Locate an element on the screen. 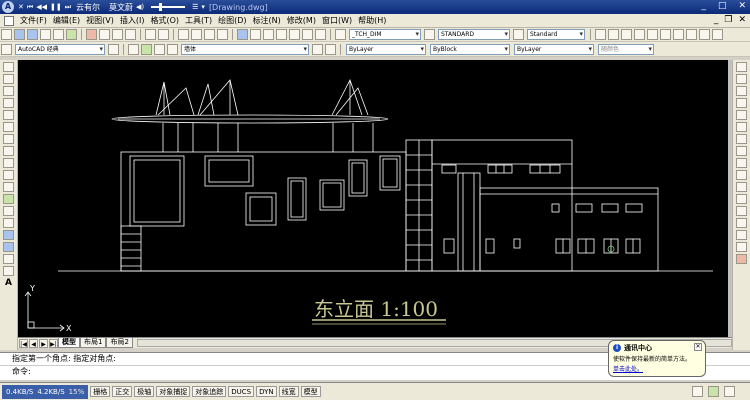  pan-icon is located at coordinates (183, 34).